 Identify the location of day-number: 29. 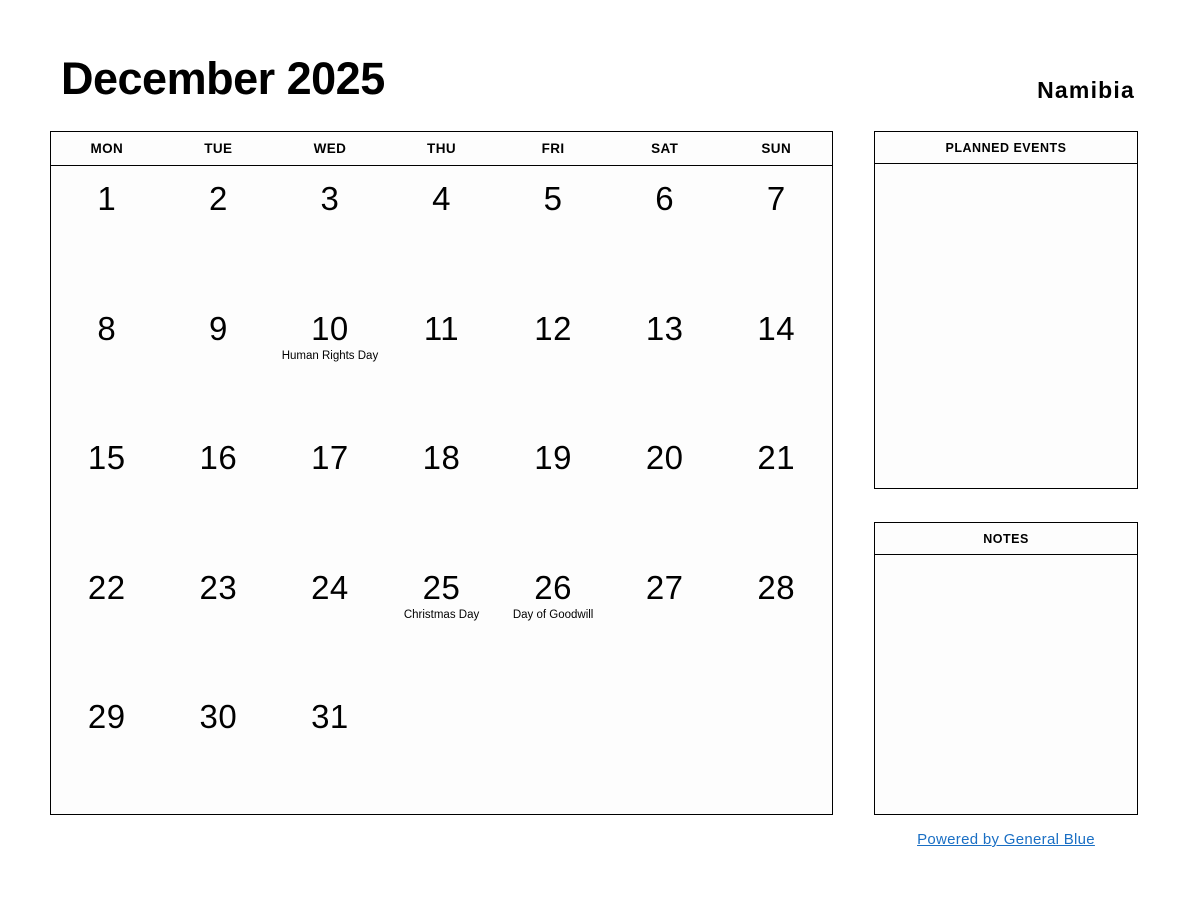
(106, 717).